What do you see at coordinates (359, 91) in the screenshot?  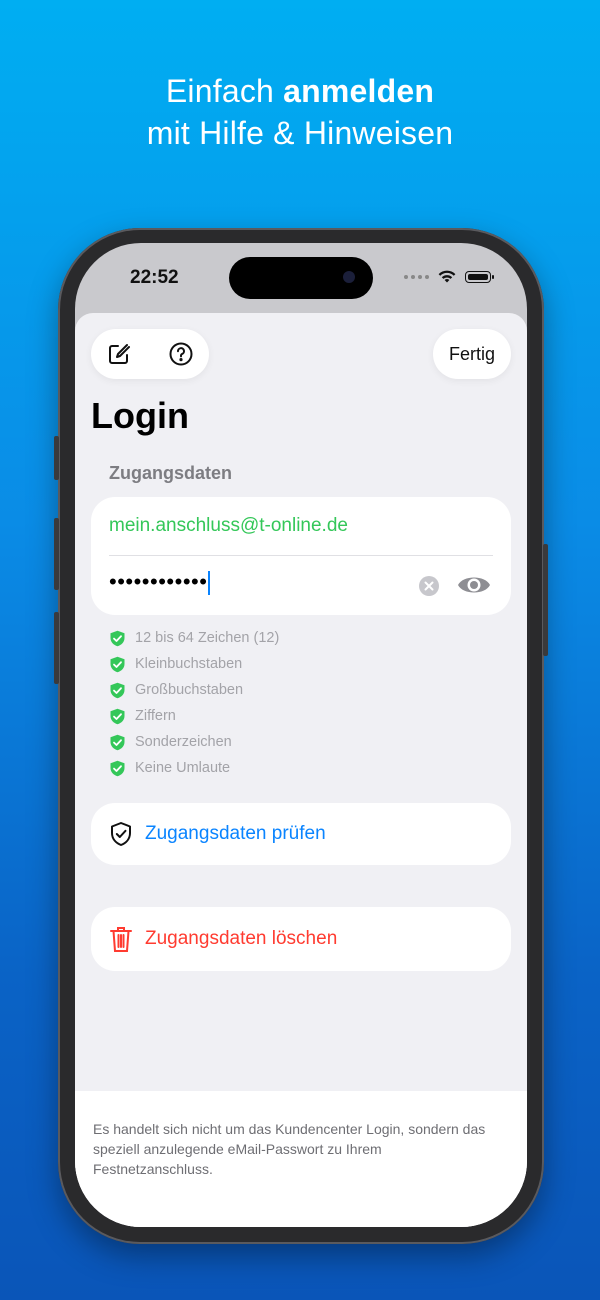 I see `headline-bold: anmelden` at bounding box center [359, 91].